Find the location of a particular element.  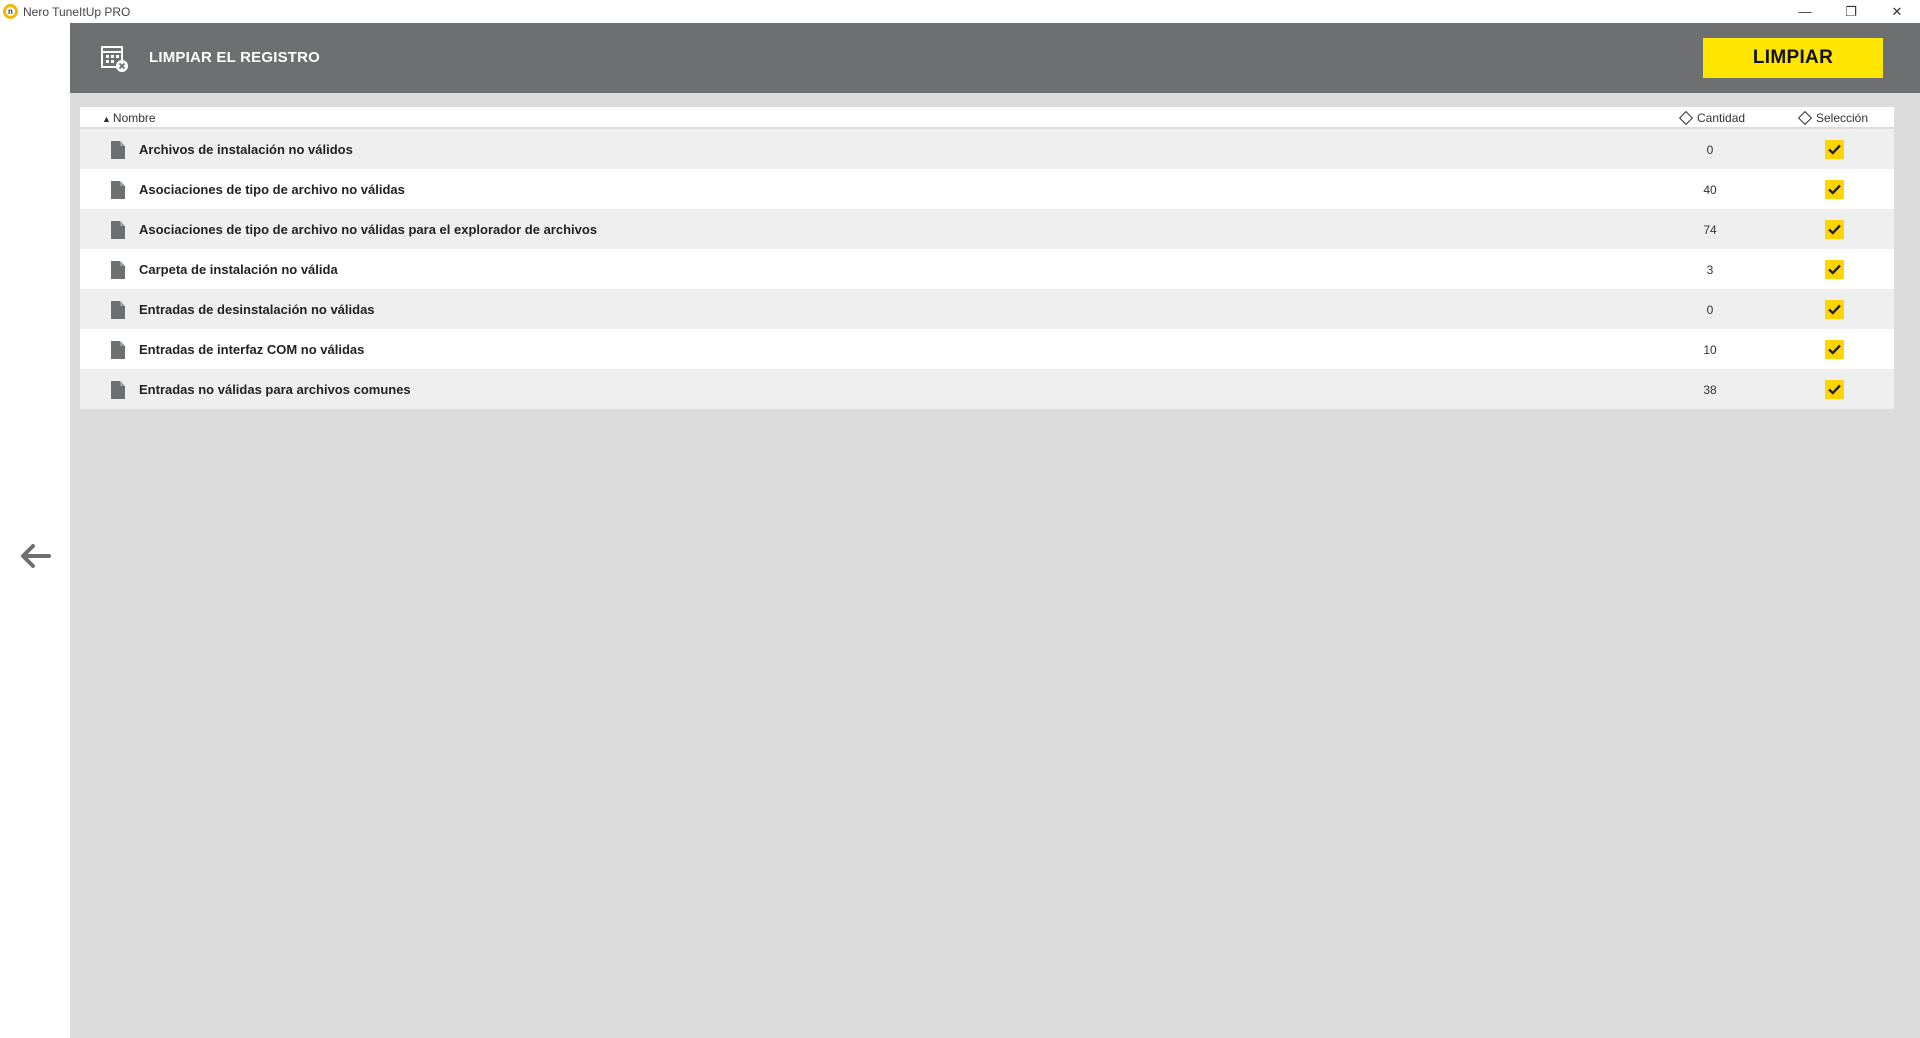

table-row: Carpeta de instalación no válida 3 is located at coordinates (987, 269).